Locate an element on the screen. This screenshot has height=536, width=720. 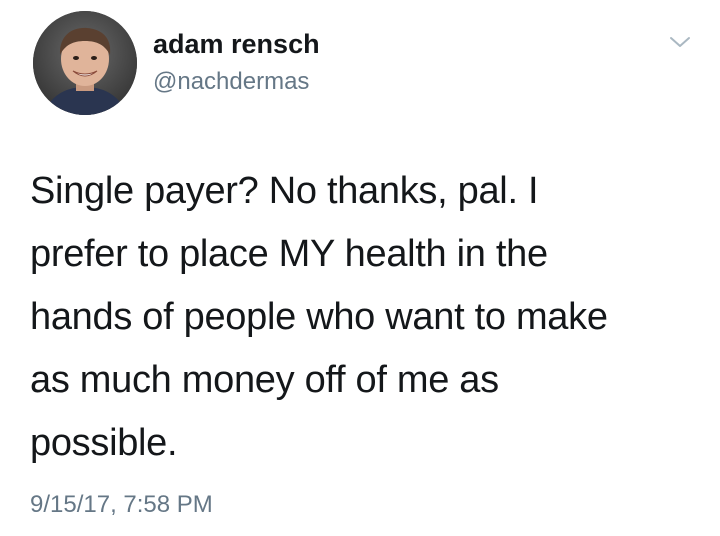
tweet-timestamp: 9/15/17, 7:58 PM is located at coordinates (121, 505).